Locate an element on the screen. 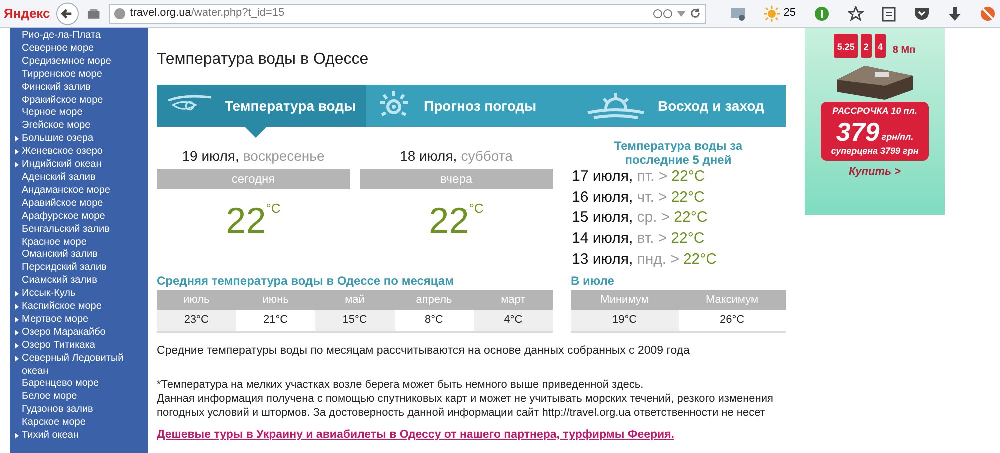 This screenshot has width=1000, height=453. spec-label: 5.25 is located at coordinates (846, 47).